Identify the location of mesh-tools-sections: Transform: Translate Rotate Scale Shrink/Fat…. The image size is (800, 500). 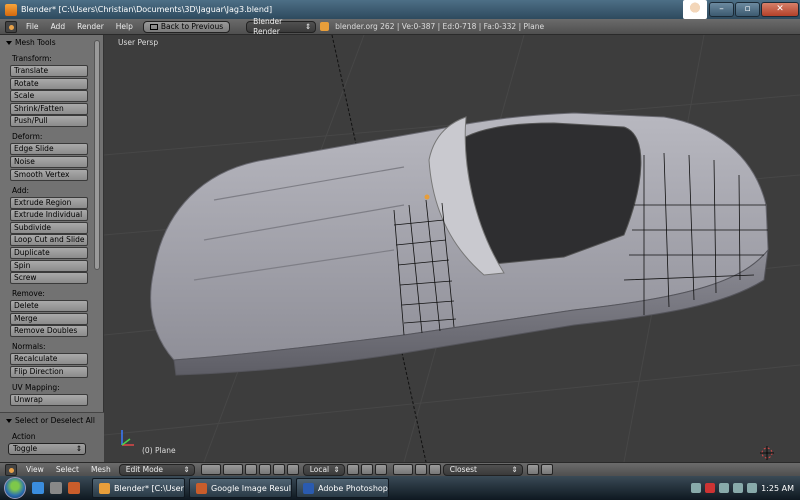
(51, 230).